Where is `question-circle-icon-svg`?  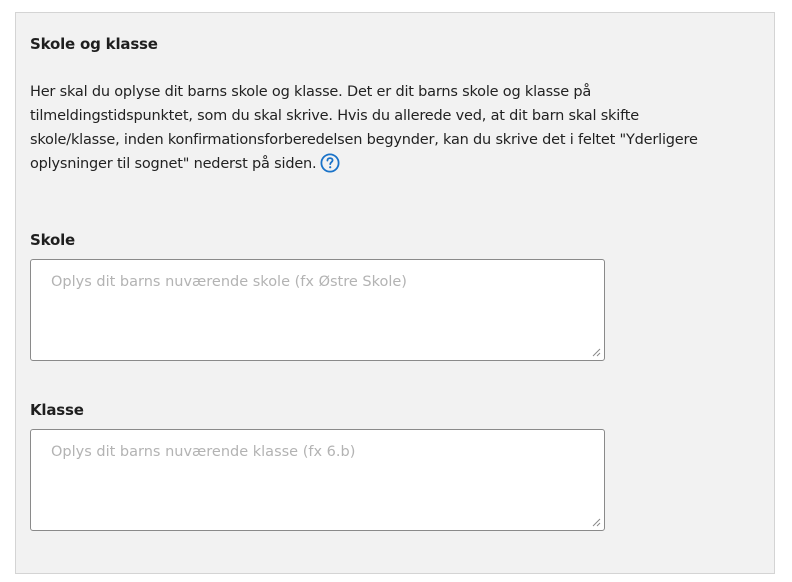 question-circle-icon-svg is located at coordinates (330, 162).